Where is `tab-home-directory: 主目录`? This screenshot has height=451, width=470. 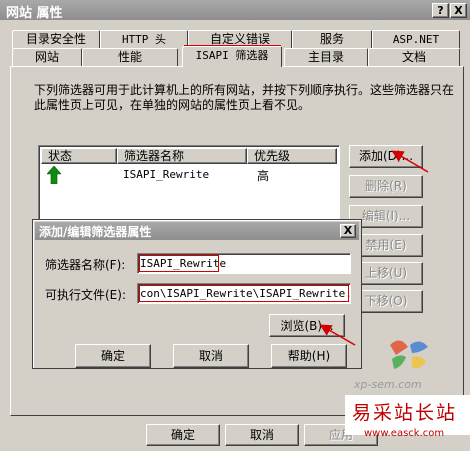
tab-home-directory: 主目录 is located at coordinates (326, 57).